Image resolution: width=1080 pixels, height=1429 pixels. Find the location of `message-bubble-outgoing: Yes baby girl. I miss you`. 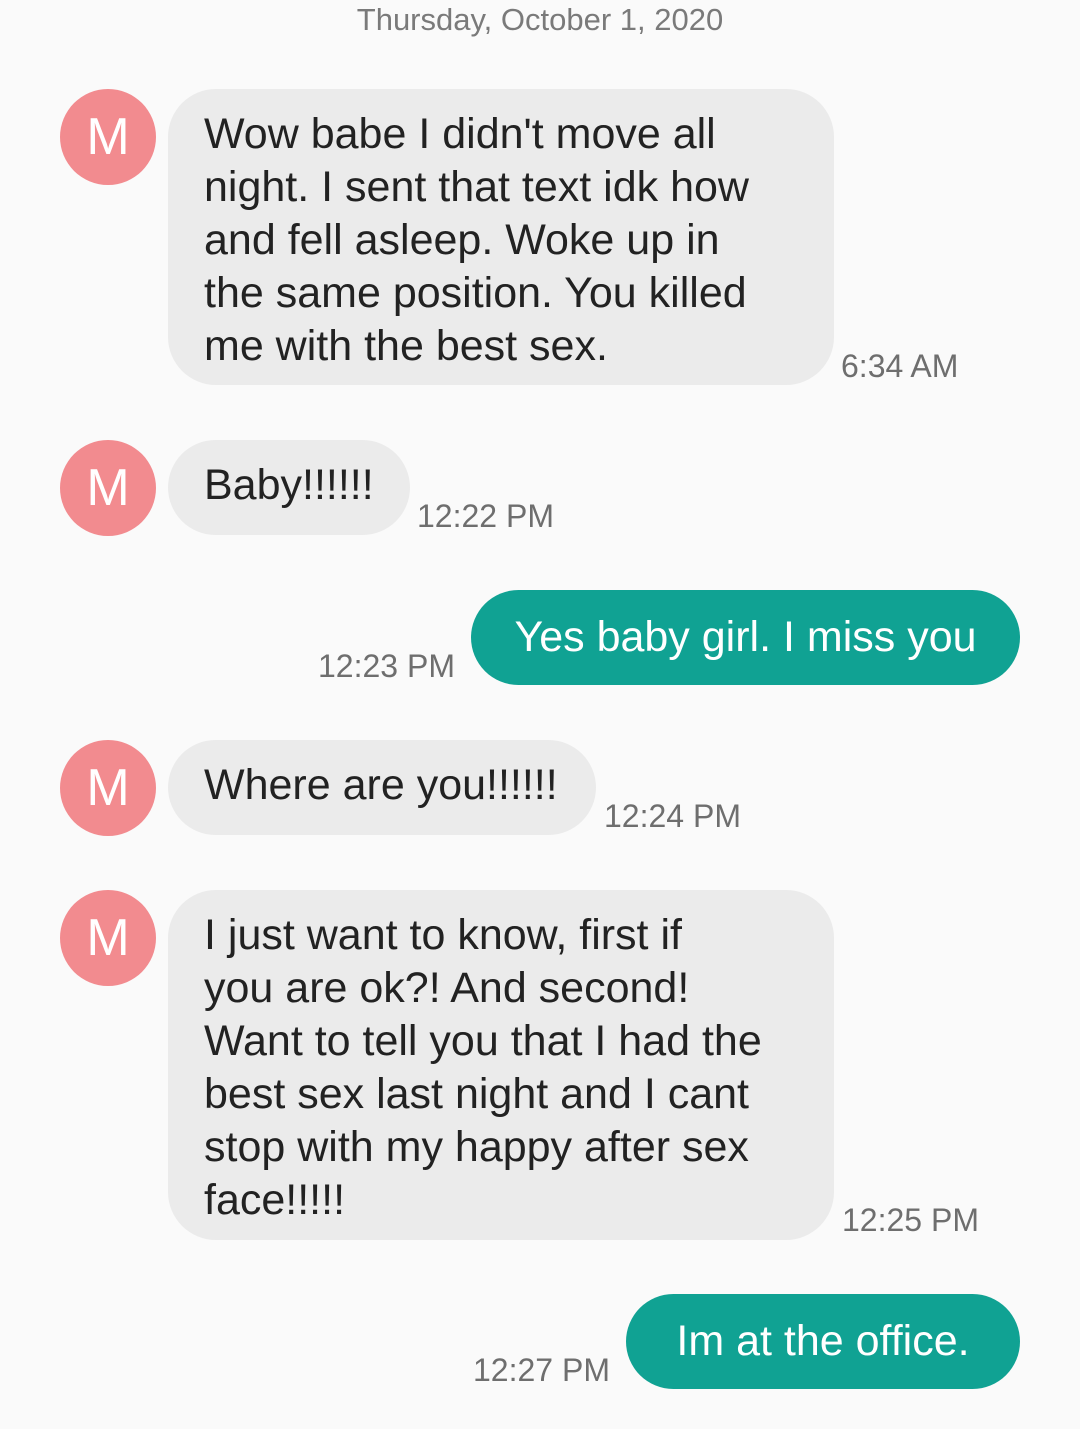

message-bubble-outgoing: Yes baby girl. I miss you is located at coordinates (745, 637).